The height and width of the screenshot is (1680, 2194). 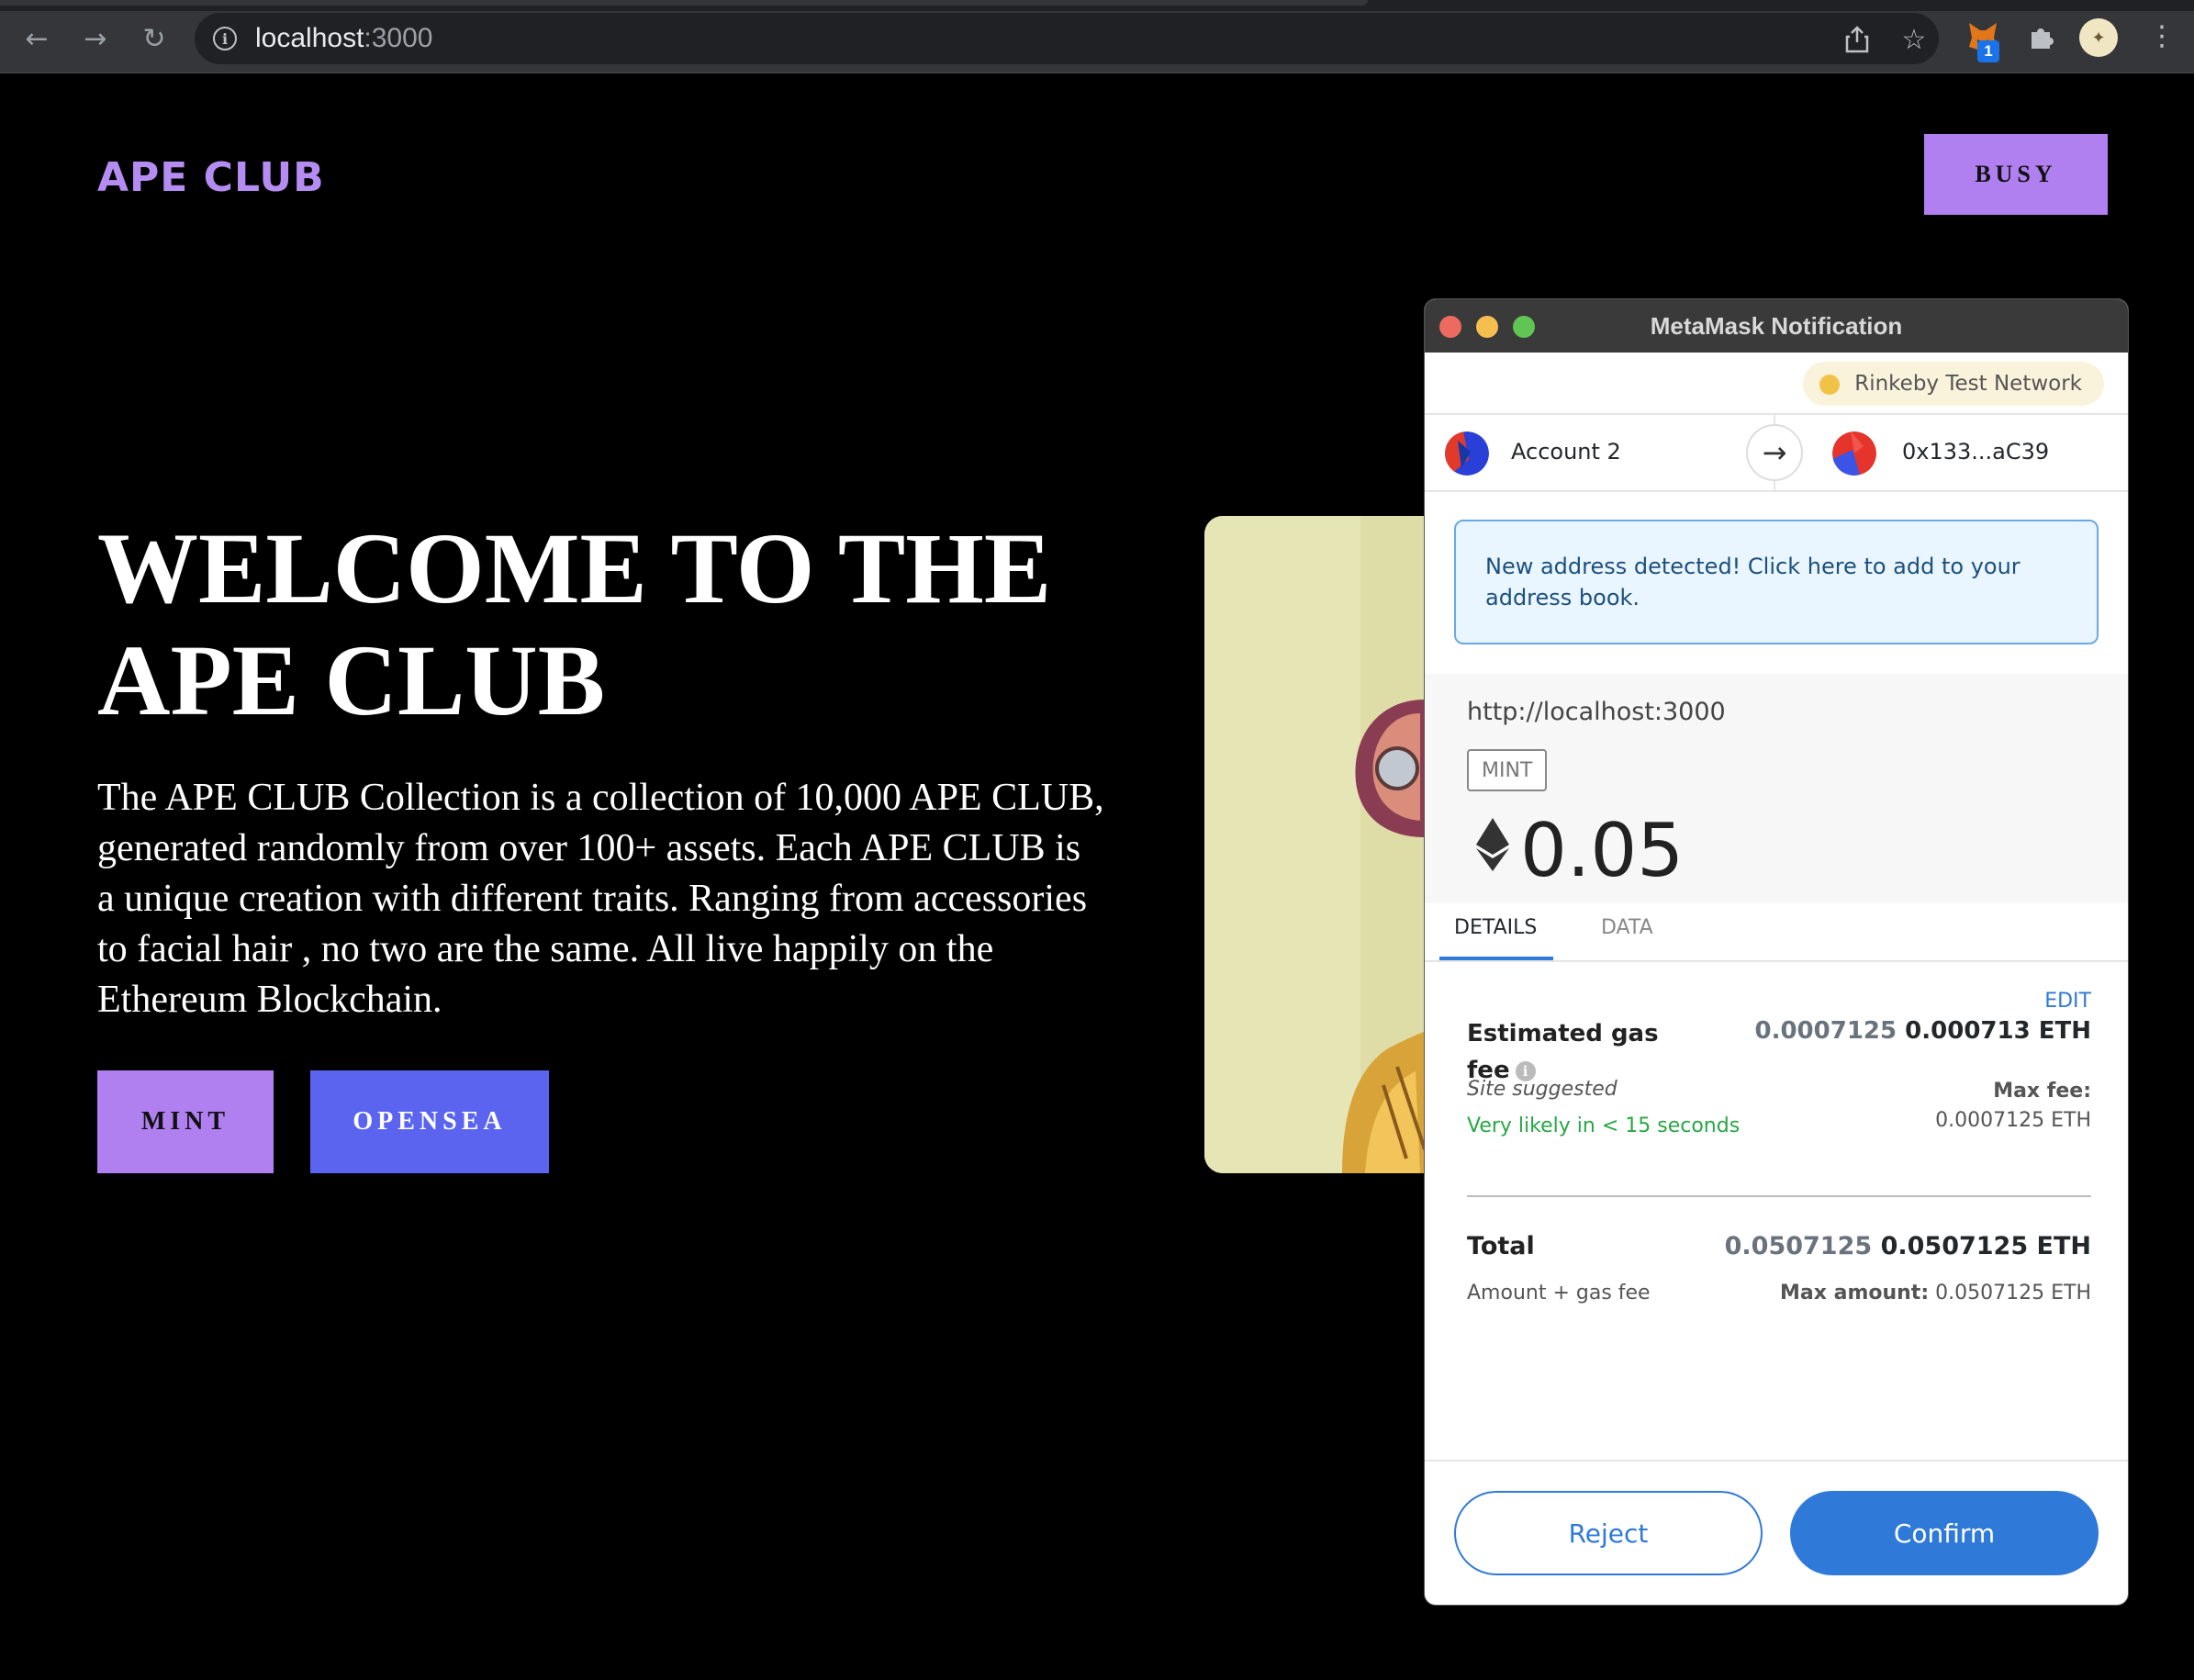 I want to click on details-tabs: DETAILS DATA, so click(x=1776, y=932).